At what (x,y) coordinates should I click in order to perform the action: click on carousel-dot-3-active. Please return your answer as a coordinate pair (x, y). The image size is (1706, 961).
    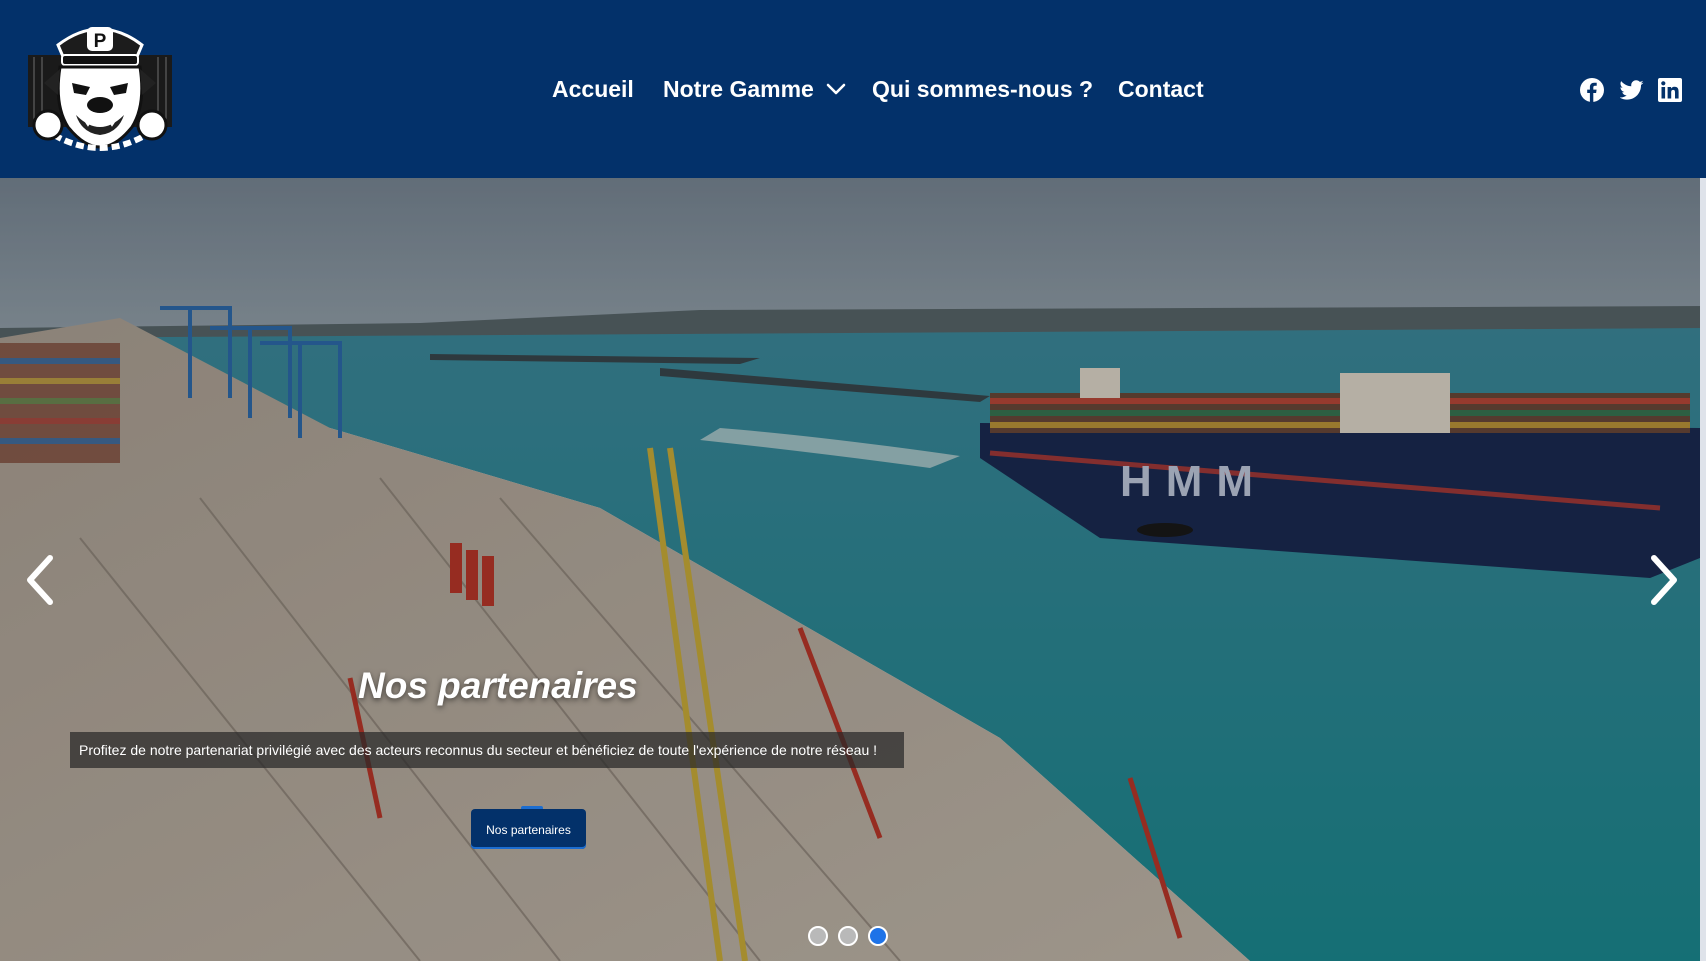
    Looking at the image, I should click on (878, 936).